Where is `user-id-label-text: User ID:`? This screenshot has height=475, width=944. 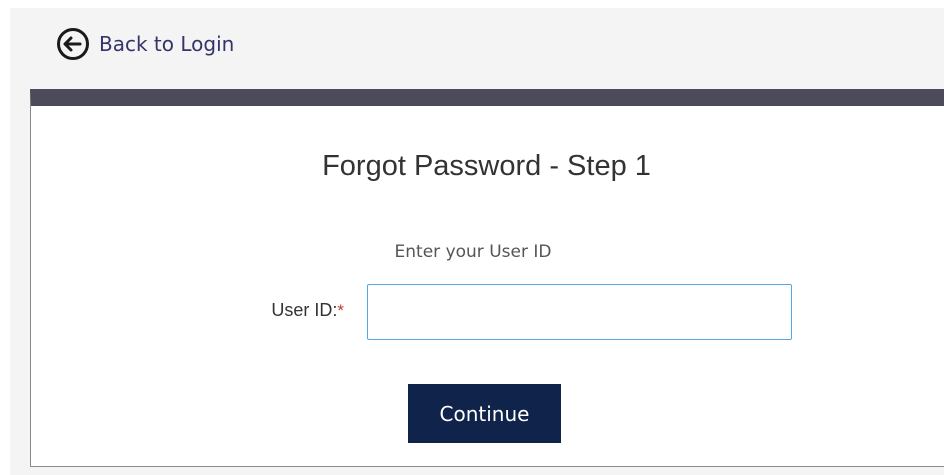
user-id-label-text: User ID: is located at coordinates (304, 310).